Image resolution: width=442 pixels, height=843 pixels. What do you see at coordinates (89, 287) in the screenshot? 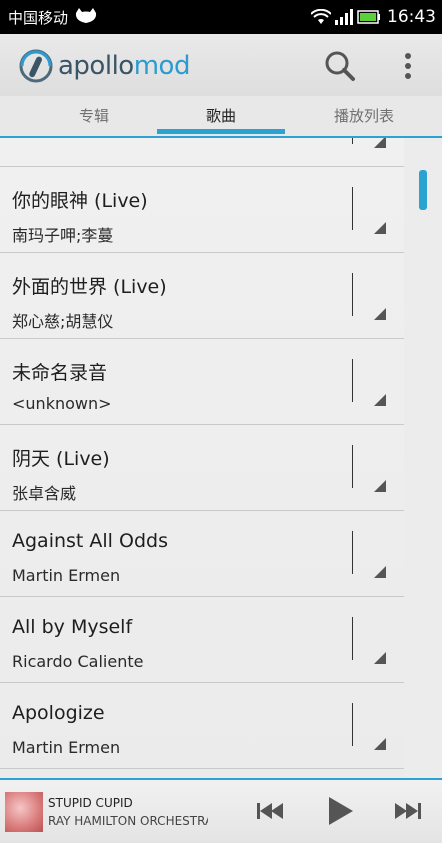
I see `song-title: 外面的世界 (Live)` at bounding box center [89, 287].